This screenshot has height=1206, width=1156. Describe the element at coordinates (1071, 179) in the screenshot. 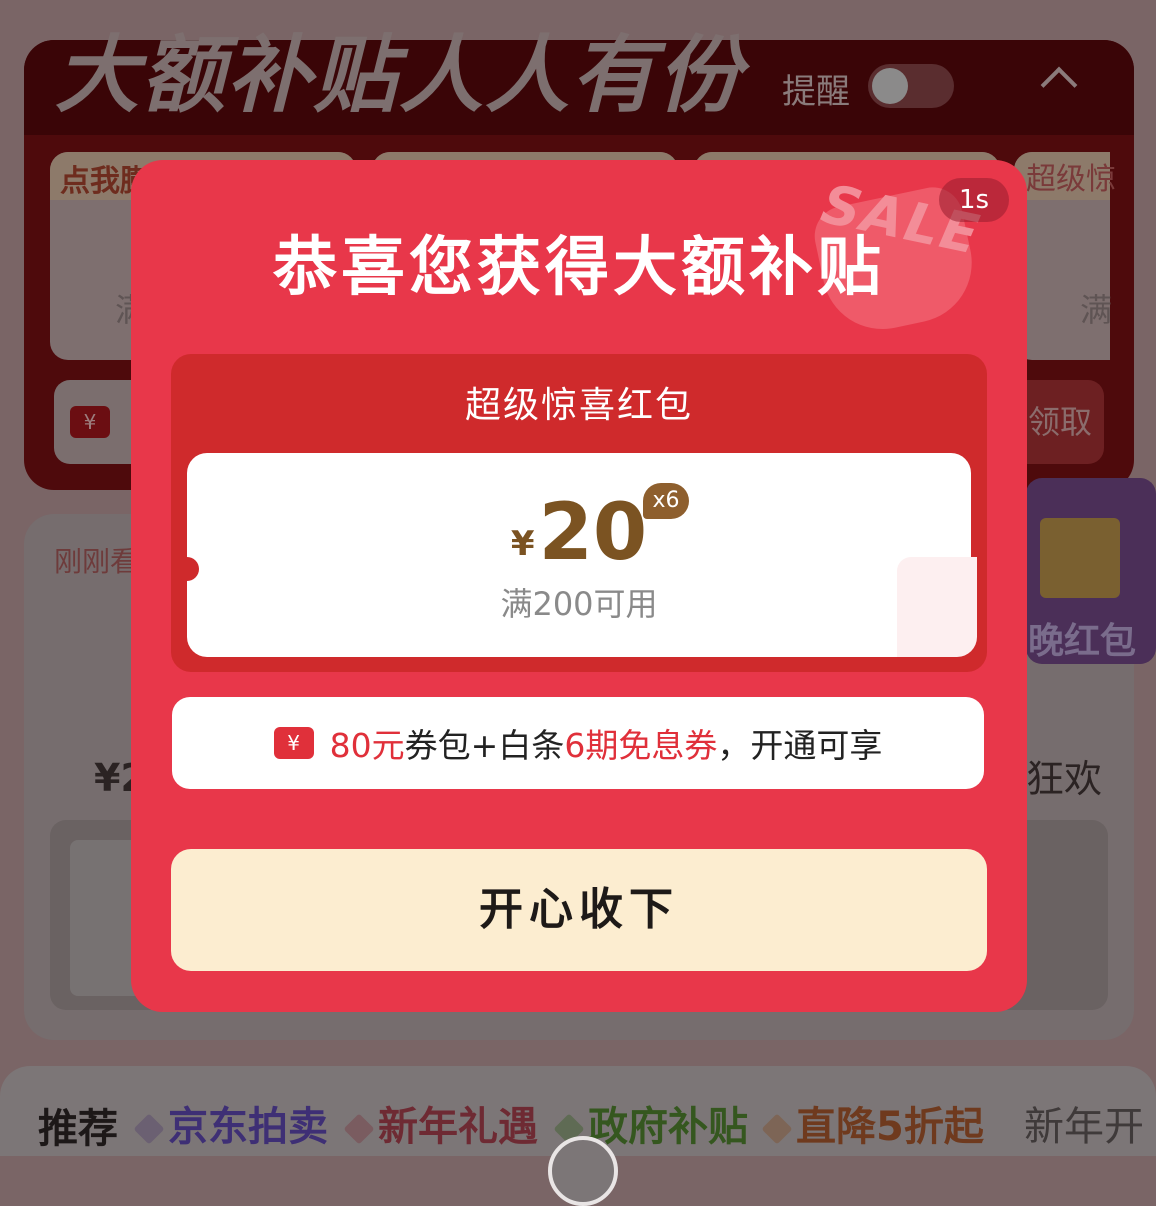

I see `card-label: 超级惊` at that location.